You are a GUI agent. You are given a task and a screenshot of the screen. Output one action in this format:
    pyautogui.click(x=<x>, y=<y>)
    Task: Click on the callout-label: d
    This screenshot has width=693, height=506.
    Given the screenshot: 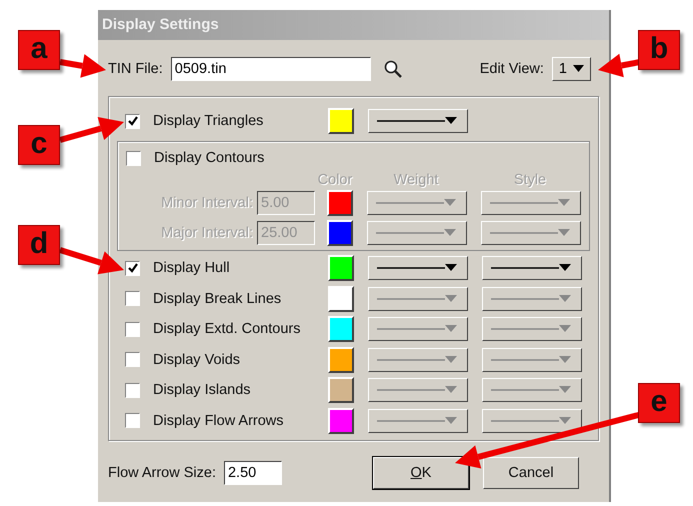 What is the action you would take?
    pyautogui.click(x=39, y=245)
    